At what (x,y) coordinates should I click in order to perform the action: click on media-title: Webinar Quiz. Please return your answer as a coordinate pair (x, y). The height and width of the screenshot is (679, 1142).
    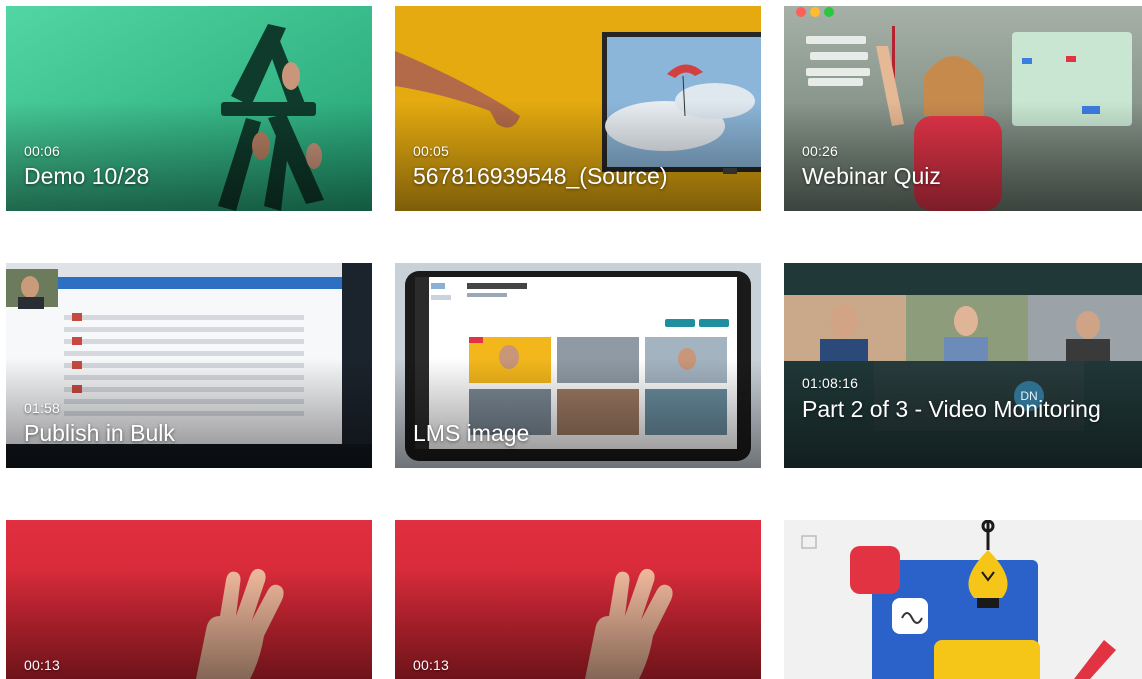
    Looking at the image, I should click on (967, 176).